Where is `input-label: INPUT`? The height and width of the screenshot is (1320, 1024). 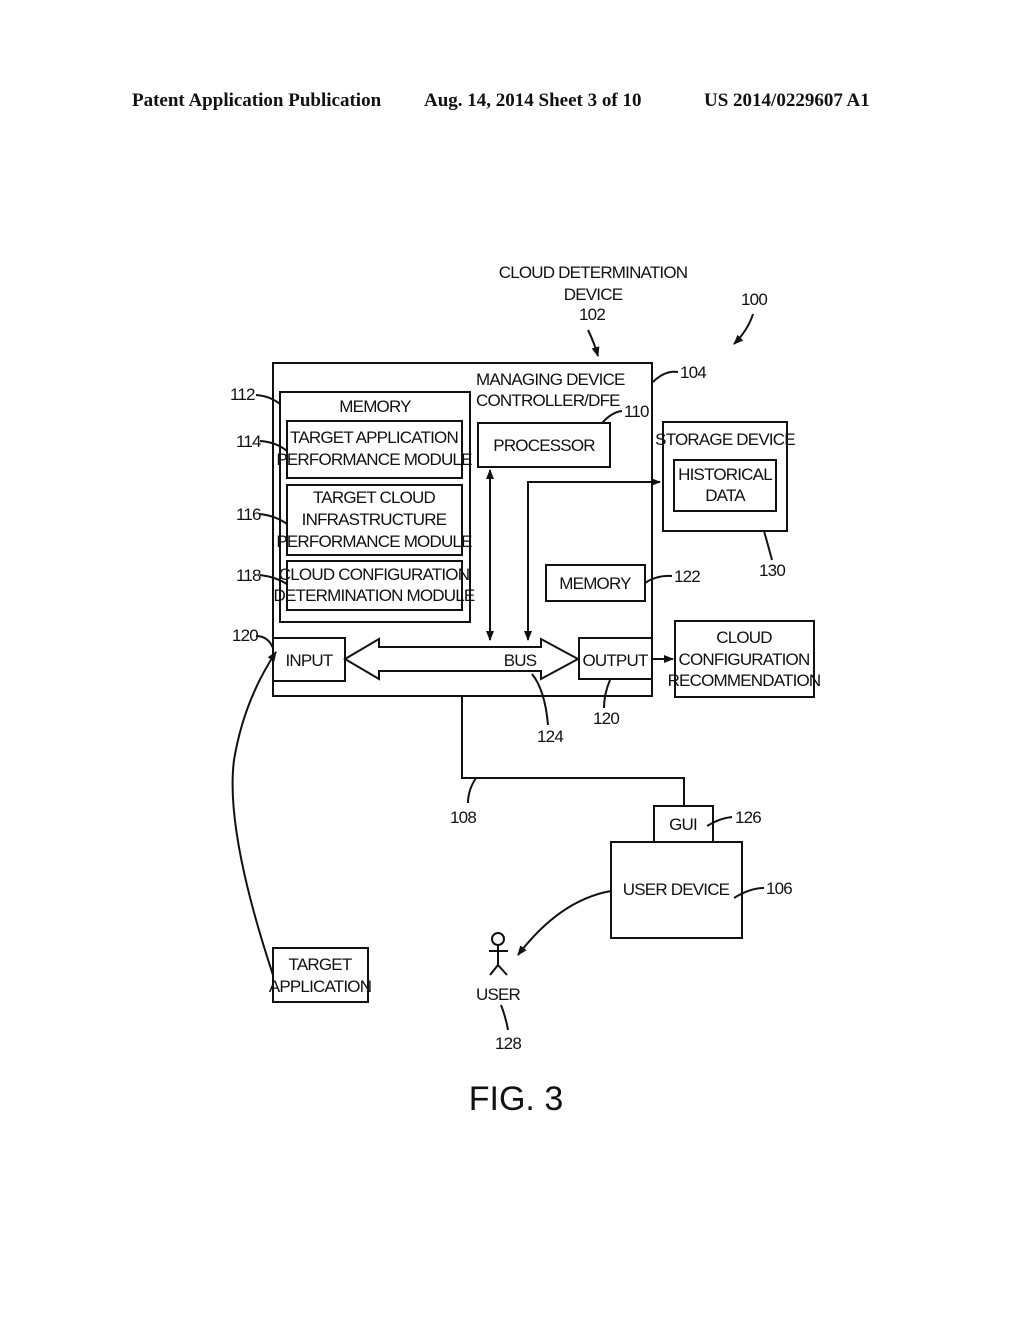 input-label: INPUT is located at coordinates (308, 660).